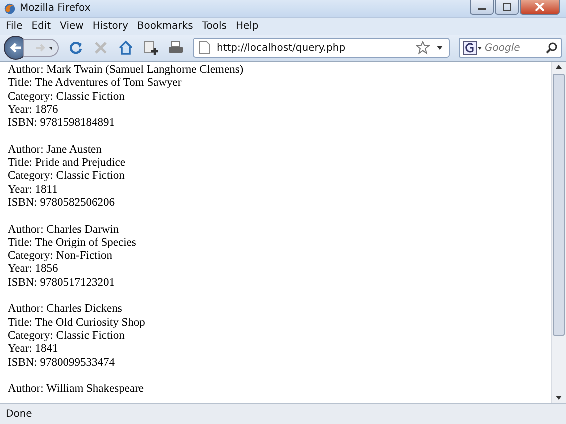 Image resolution: width=566 pixels, height=424 pixels. Describe the element at coordinates (61, 257) in the screenshot. I see `record-line: Category: Non-Fiction` at that location.